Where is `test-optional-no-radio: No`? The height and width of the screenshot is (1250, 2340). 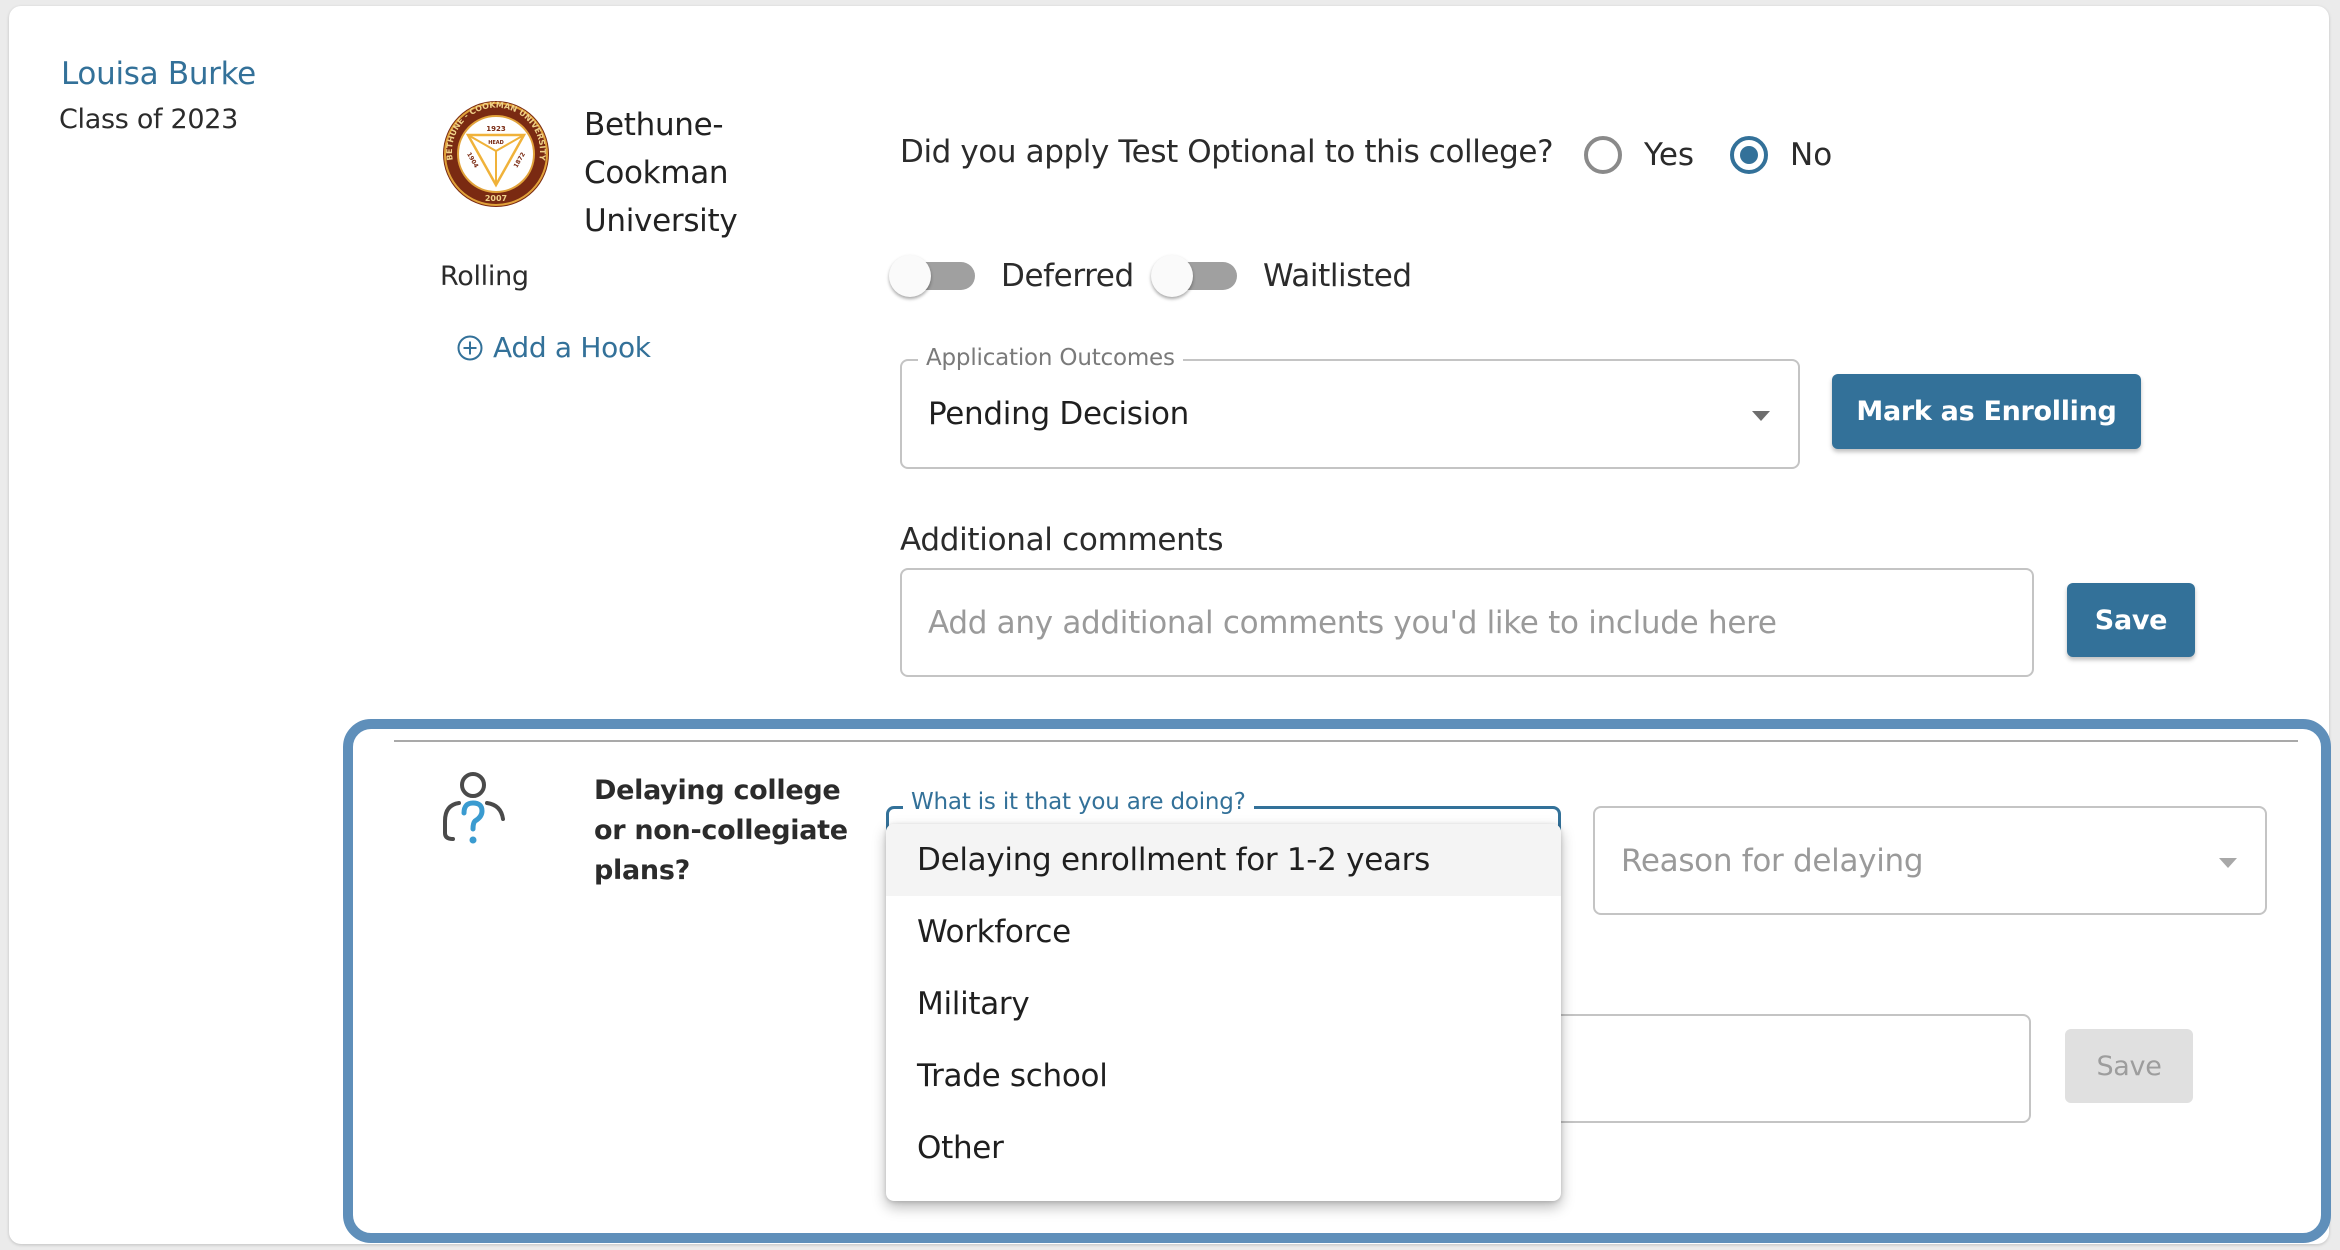 test-optional-no-radio: No is located at coordinates (1781, 155).